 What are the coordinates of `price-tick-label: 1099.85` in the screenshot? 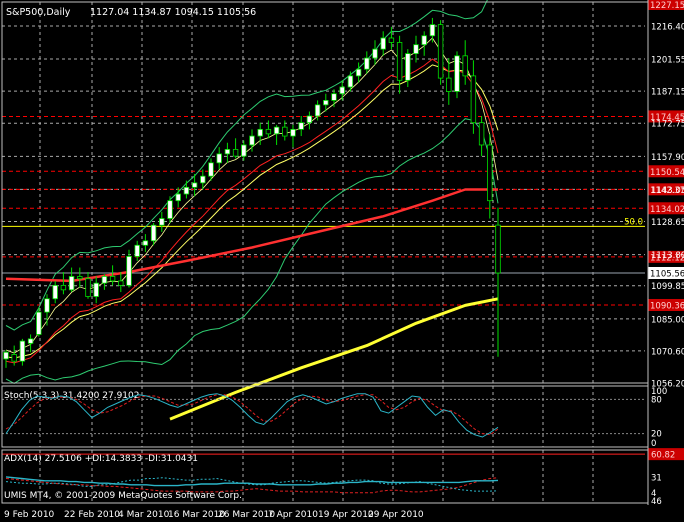 It's located at (667, 287).